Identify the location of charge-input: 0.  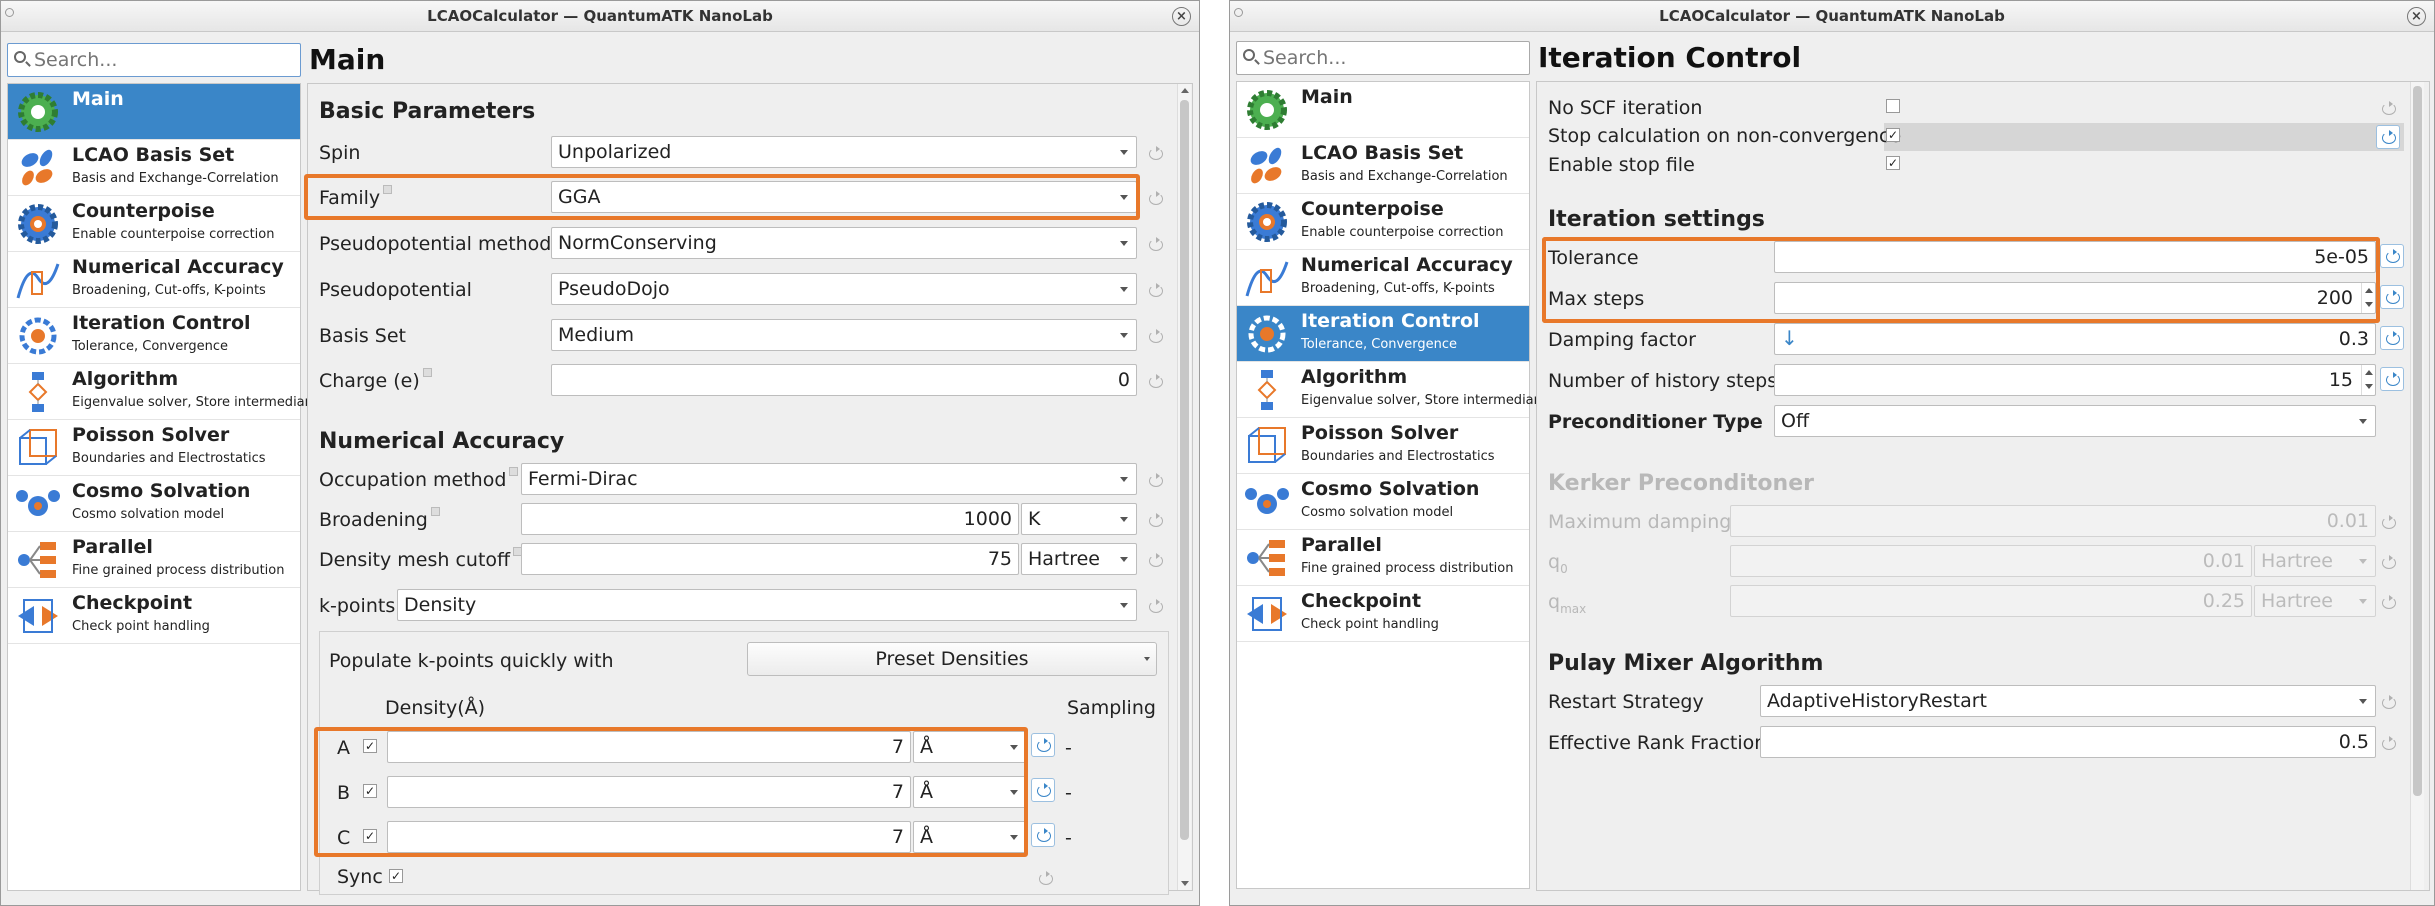
(844, 380).